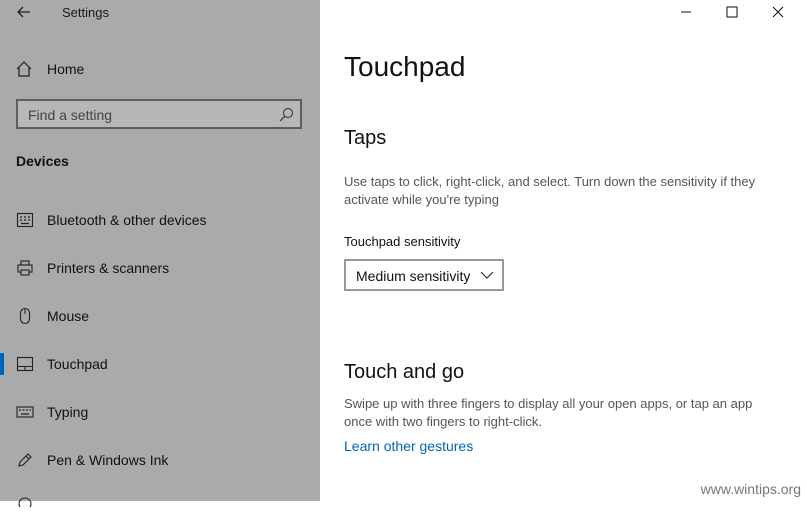  I want to click on close-button, so click(778, 12).